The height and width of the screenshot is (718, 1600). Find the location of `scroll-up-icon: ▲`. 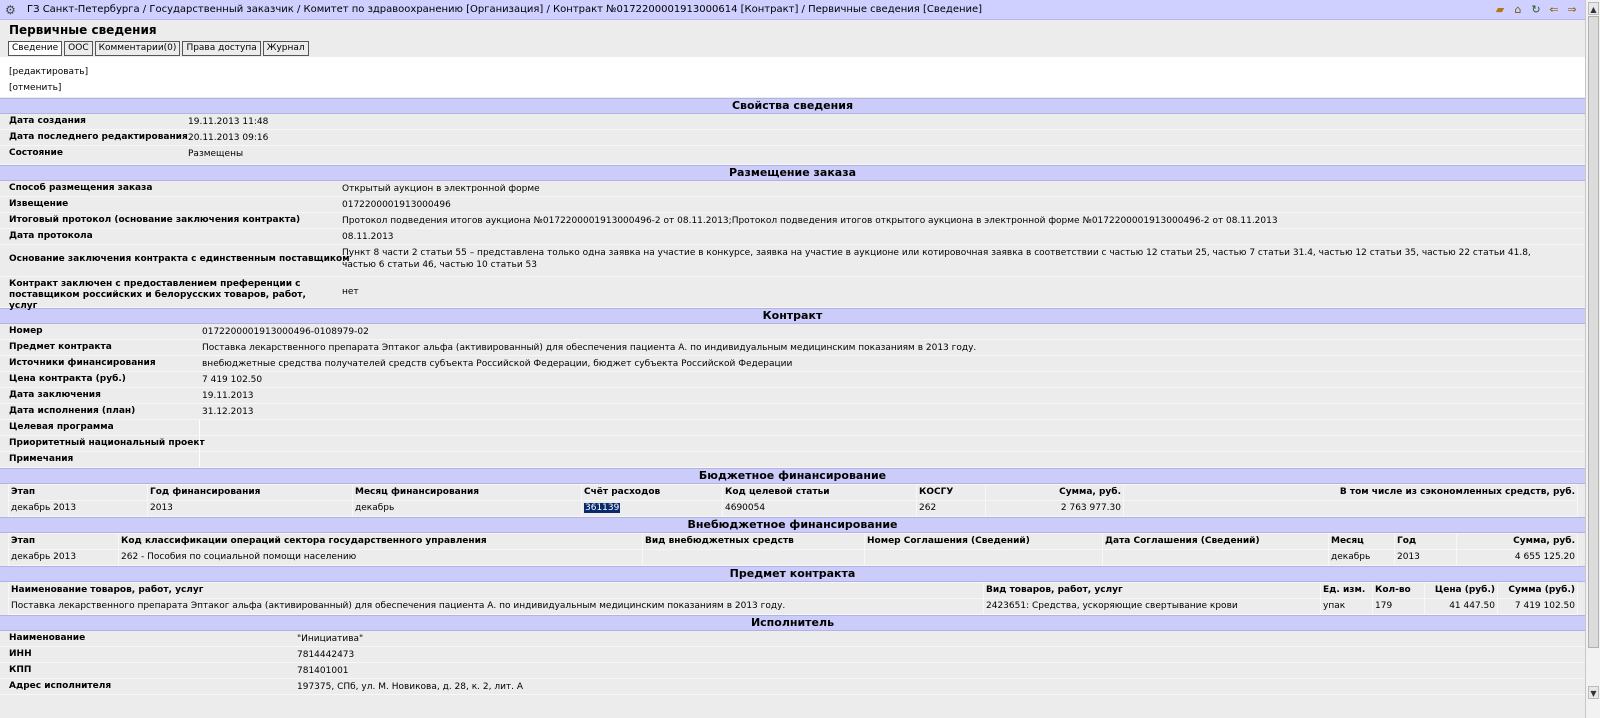

scroll-up-icon: ▲ is located at coordinates (1593, 8).